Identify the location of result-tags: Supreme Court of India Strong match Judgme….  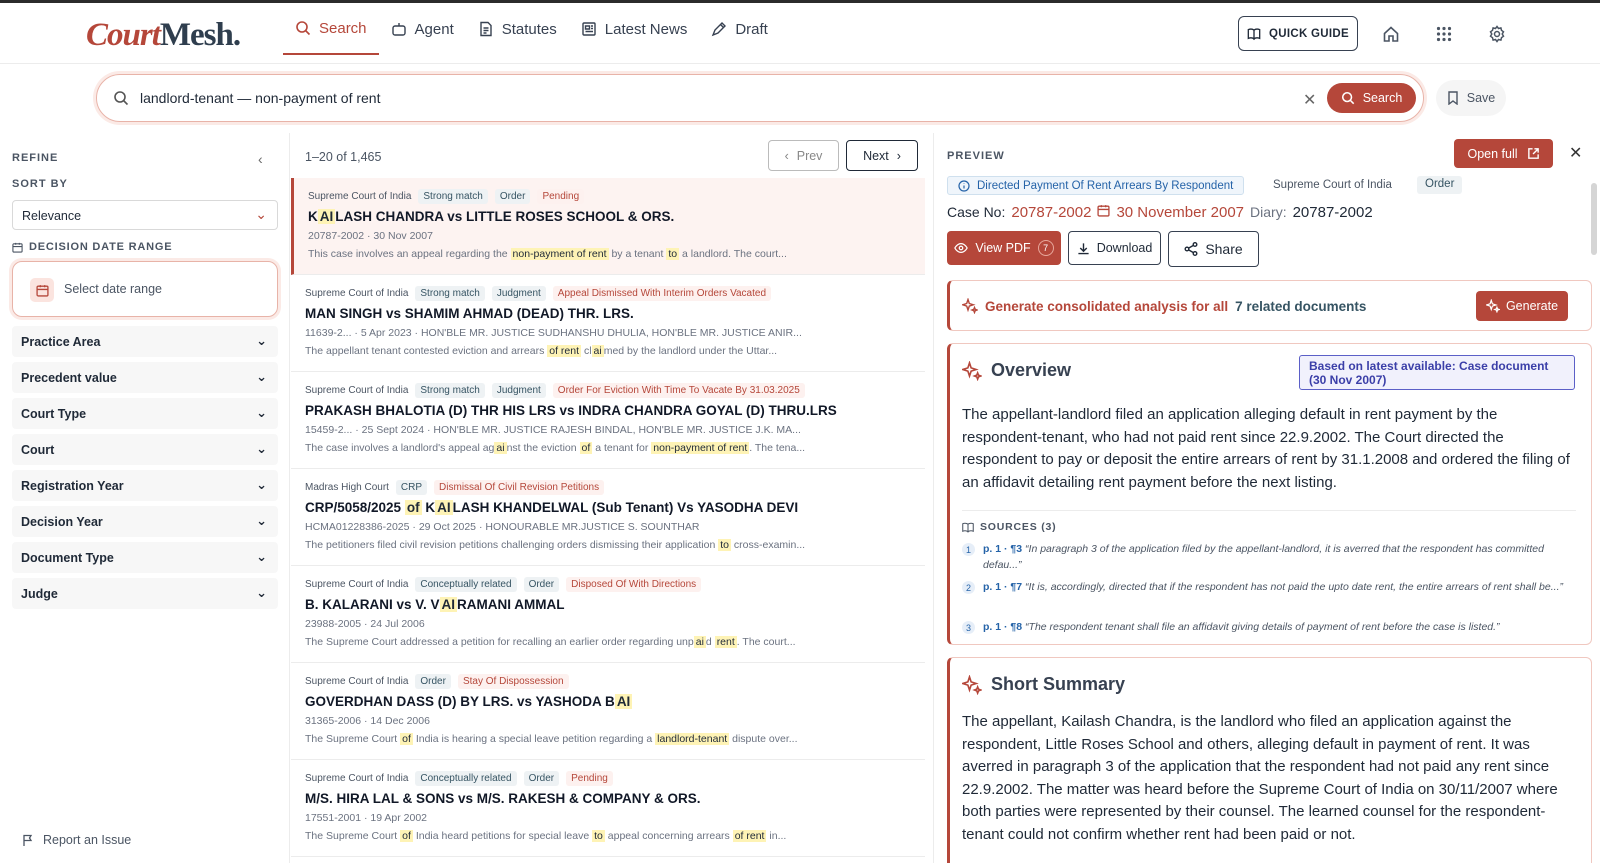
(608, 390).